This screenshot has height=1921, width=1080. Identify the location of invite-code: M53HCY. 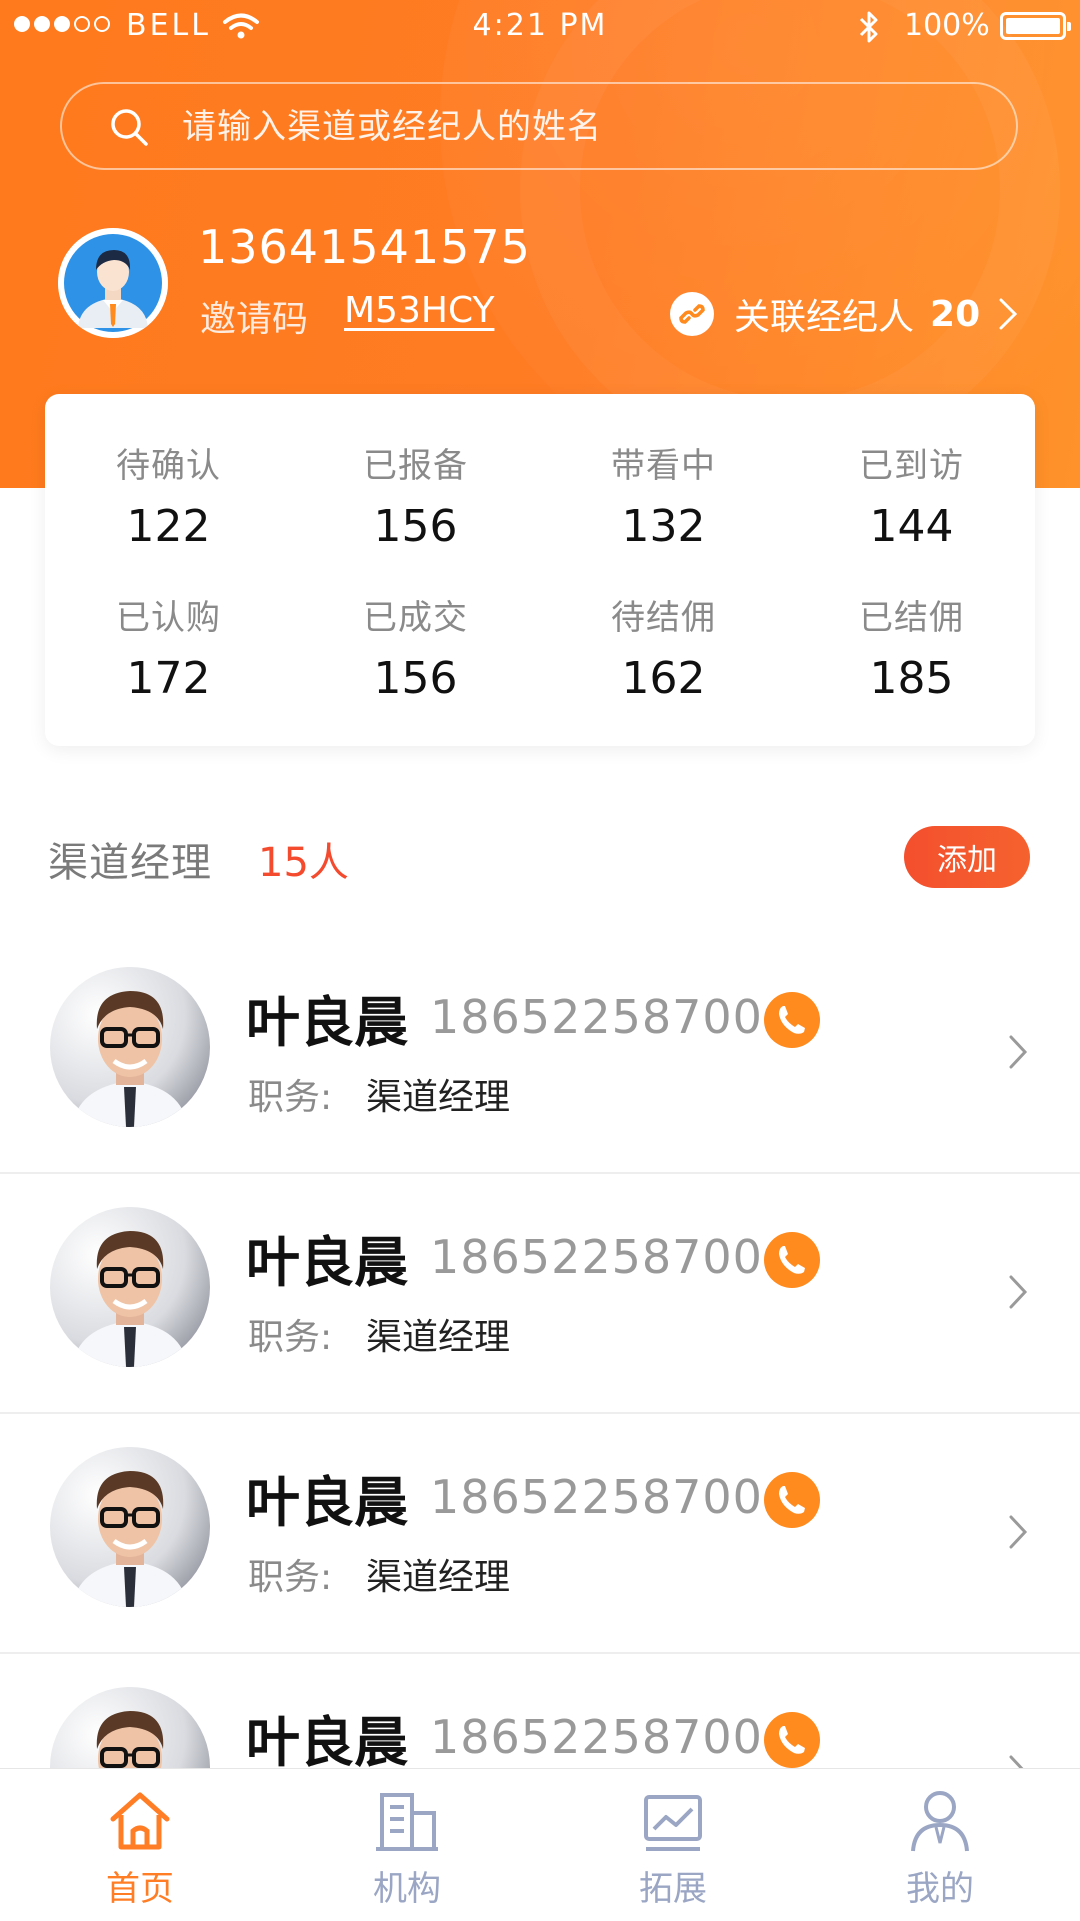
(419, 310).